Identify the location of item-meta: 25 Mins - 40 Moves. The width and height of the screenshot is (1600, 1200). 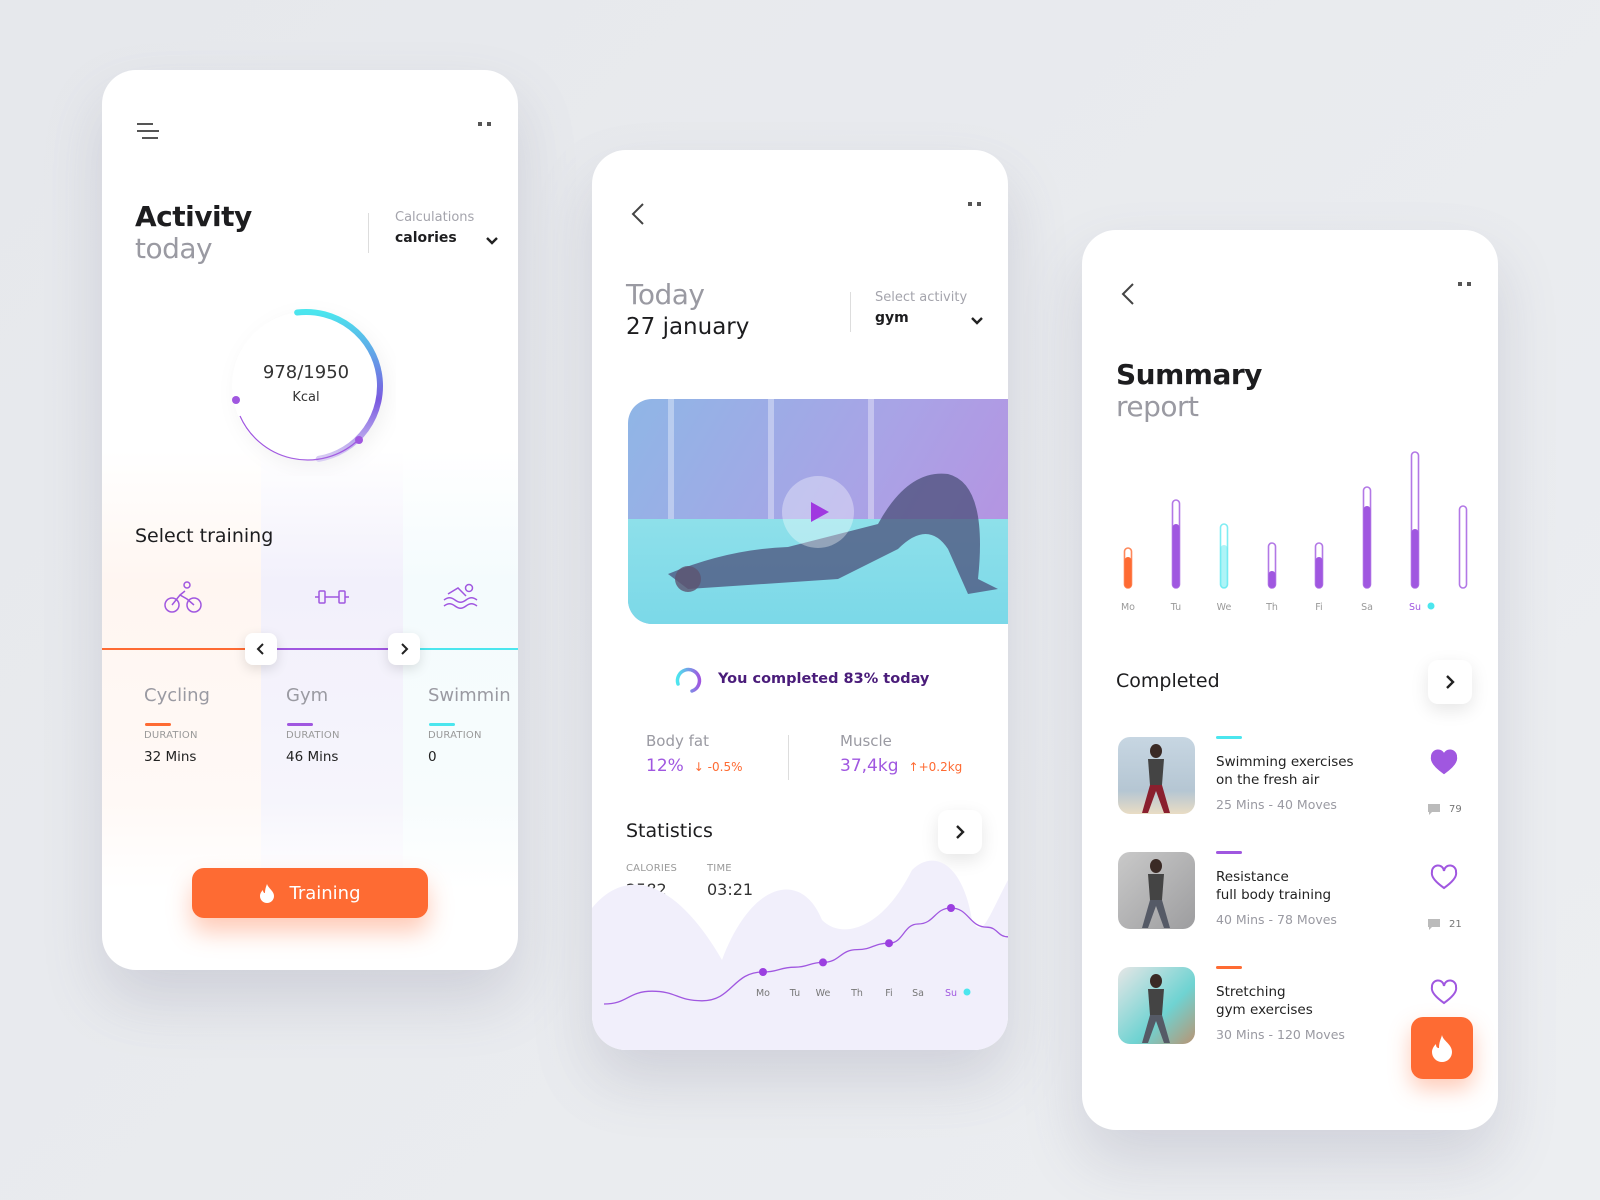
(1276, 804).